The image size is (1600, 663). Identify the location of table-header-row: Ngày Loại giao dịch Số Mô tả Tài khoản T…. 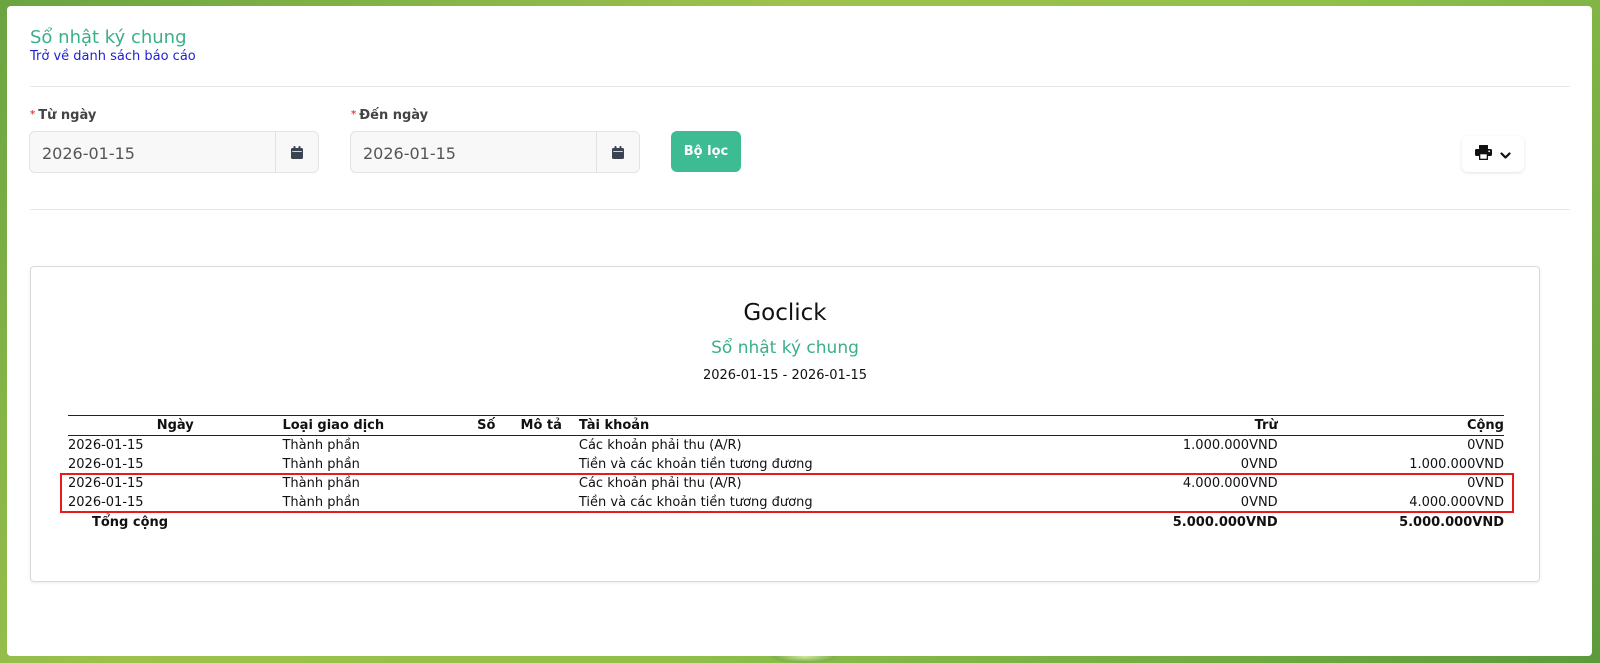
(786, 425).